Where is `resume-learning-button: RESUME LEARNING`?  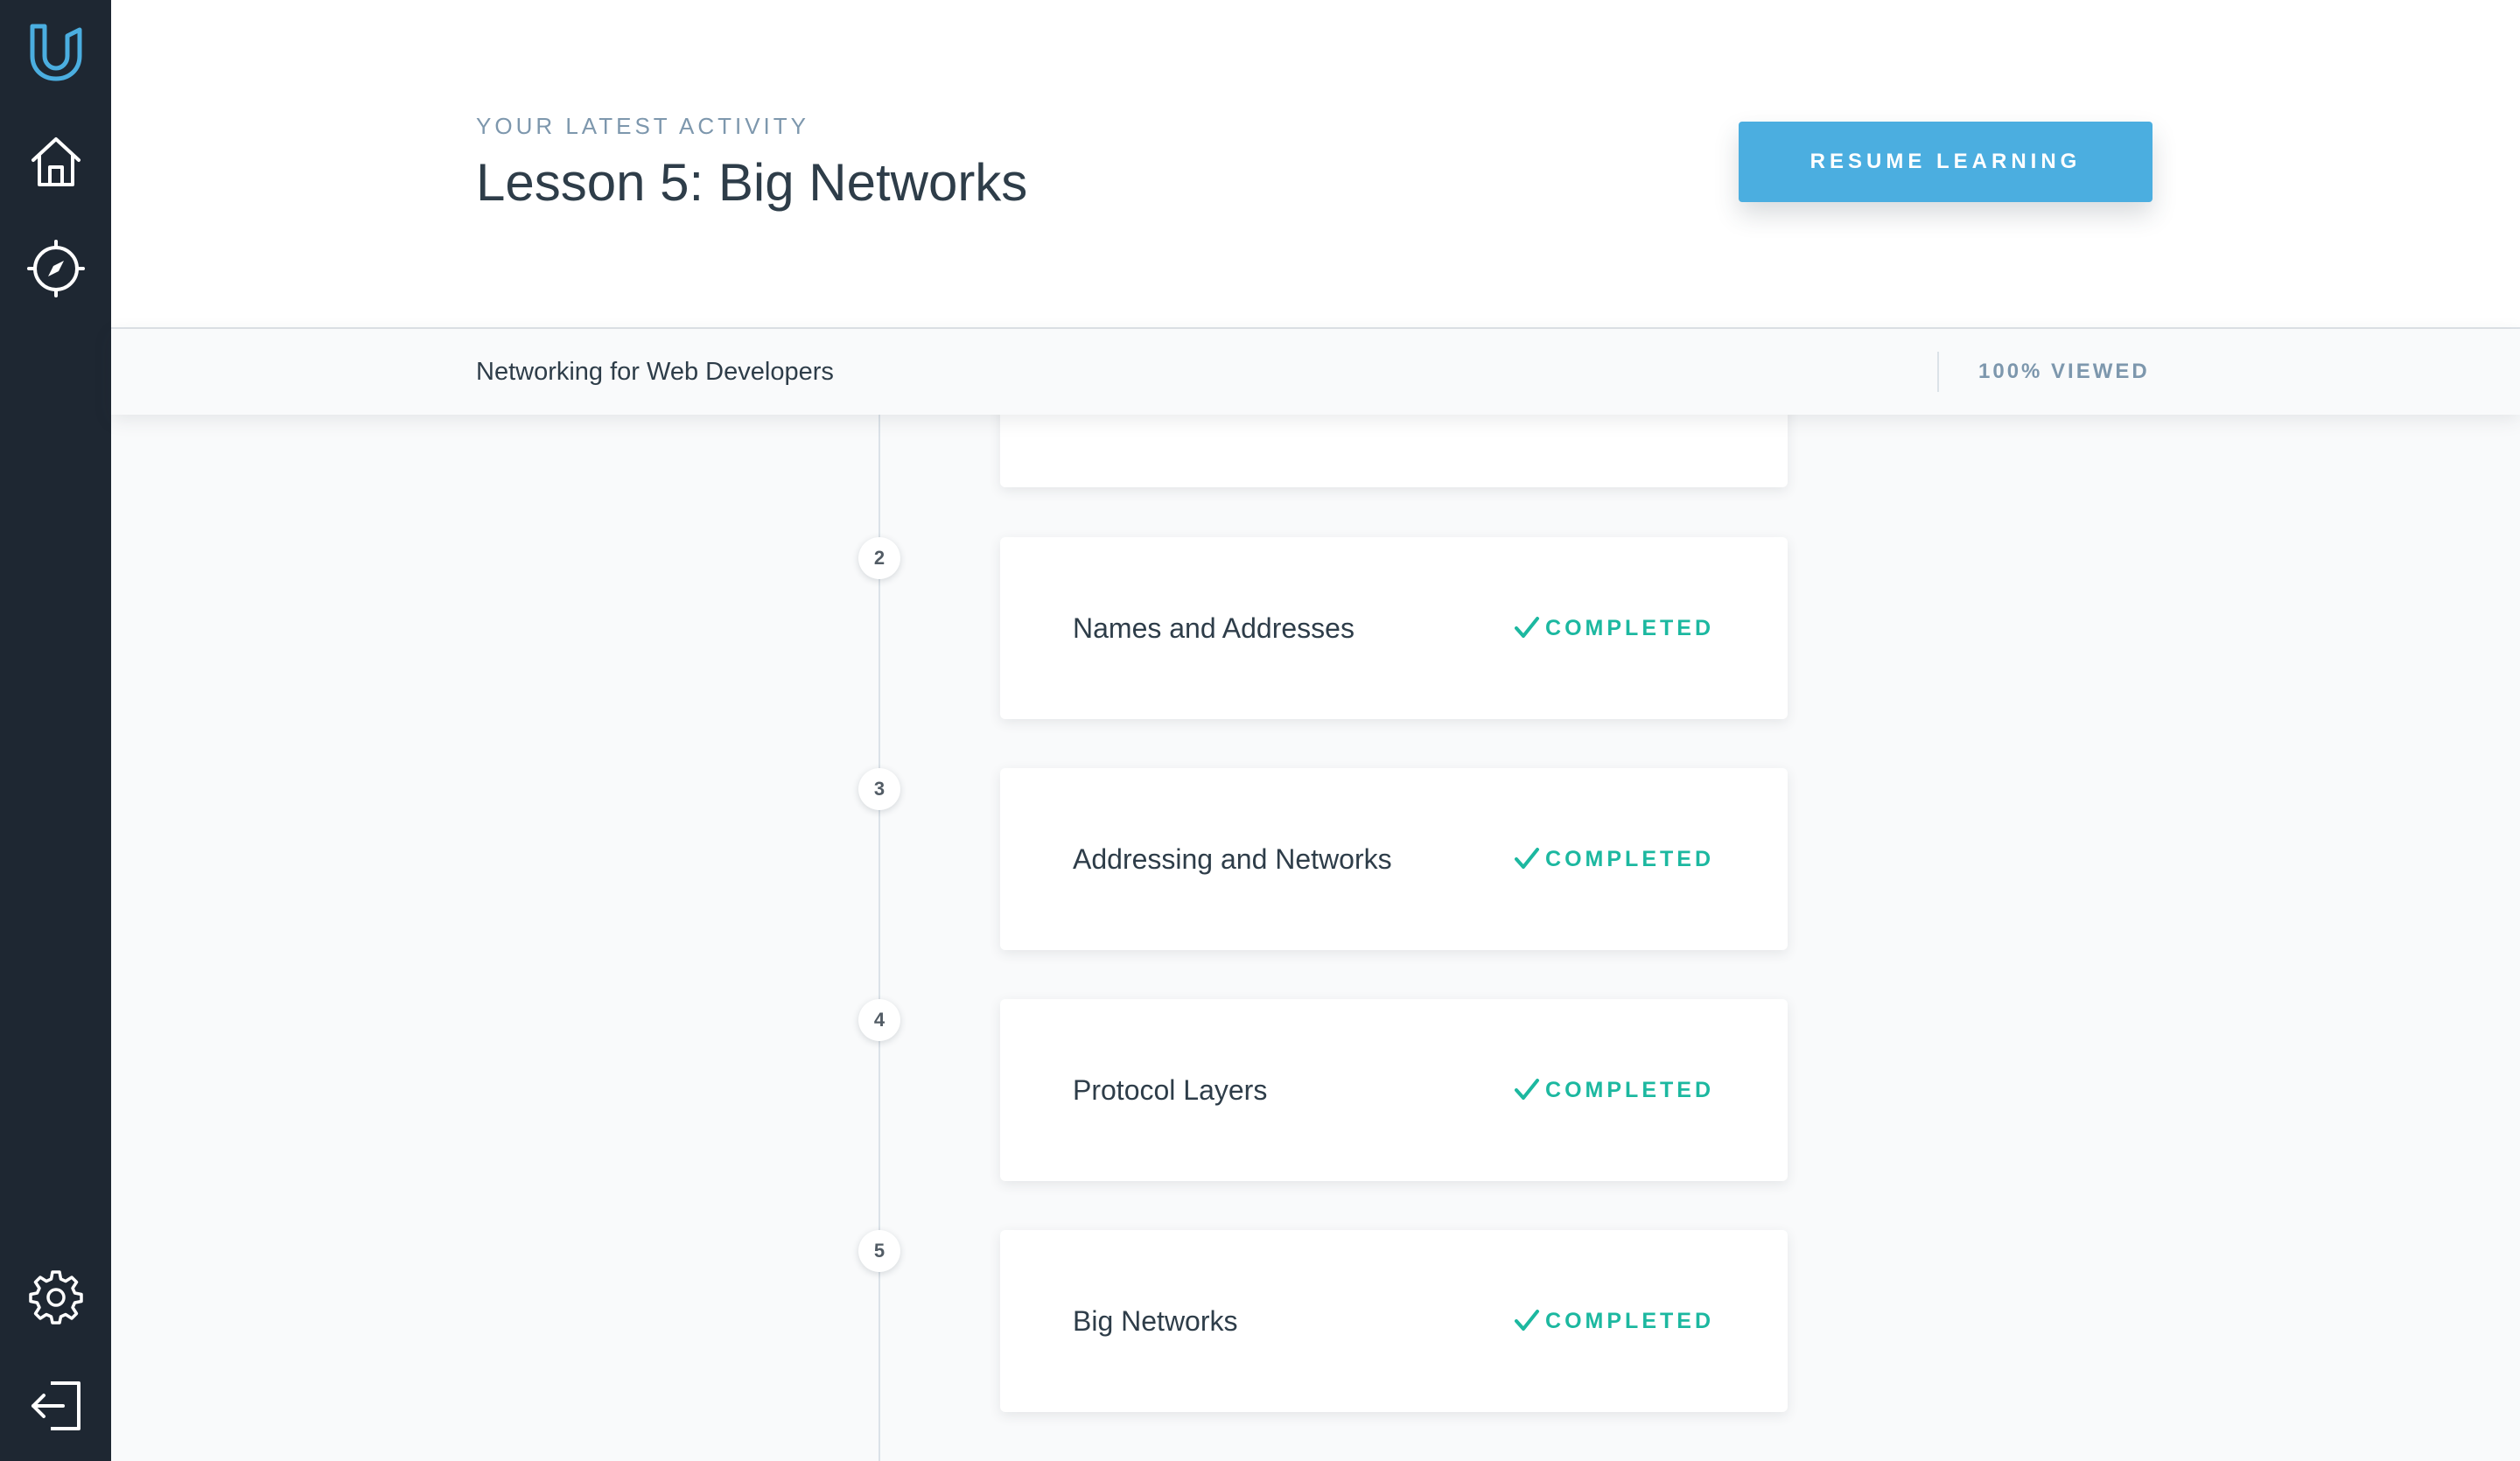 resume-learning-button: RESUME LEARNING is located at coordinates (1945, 162).